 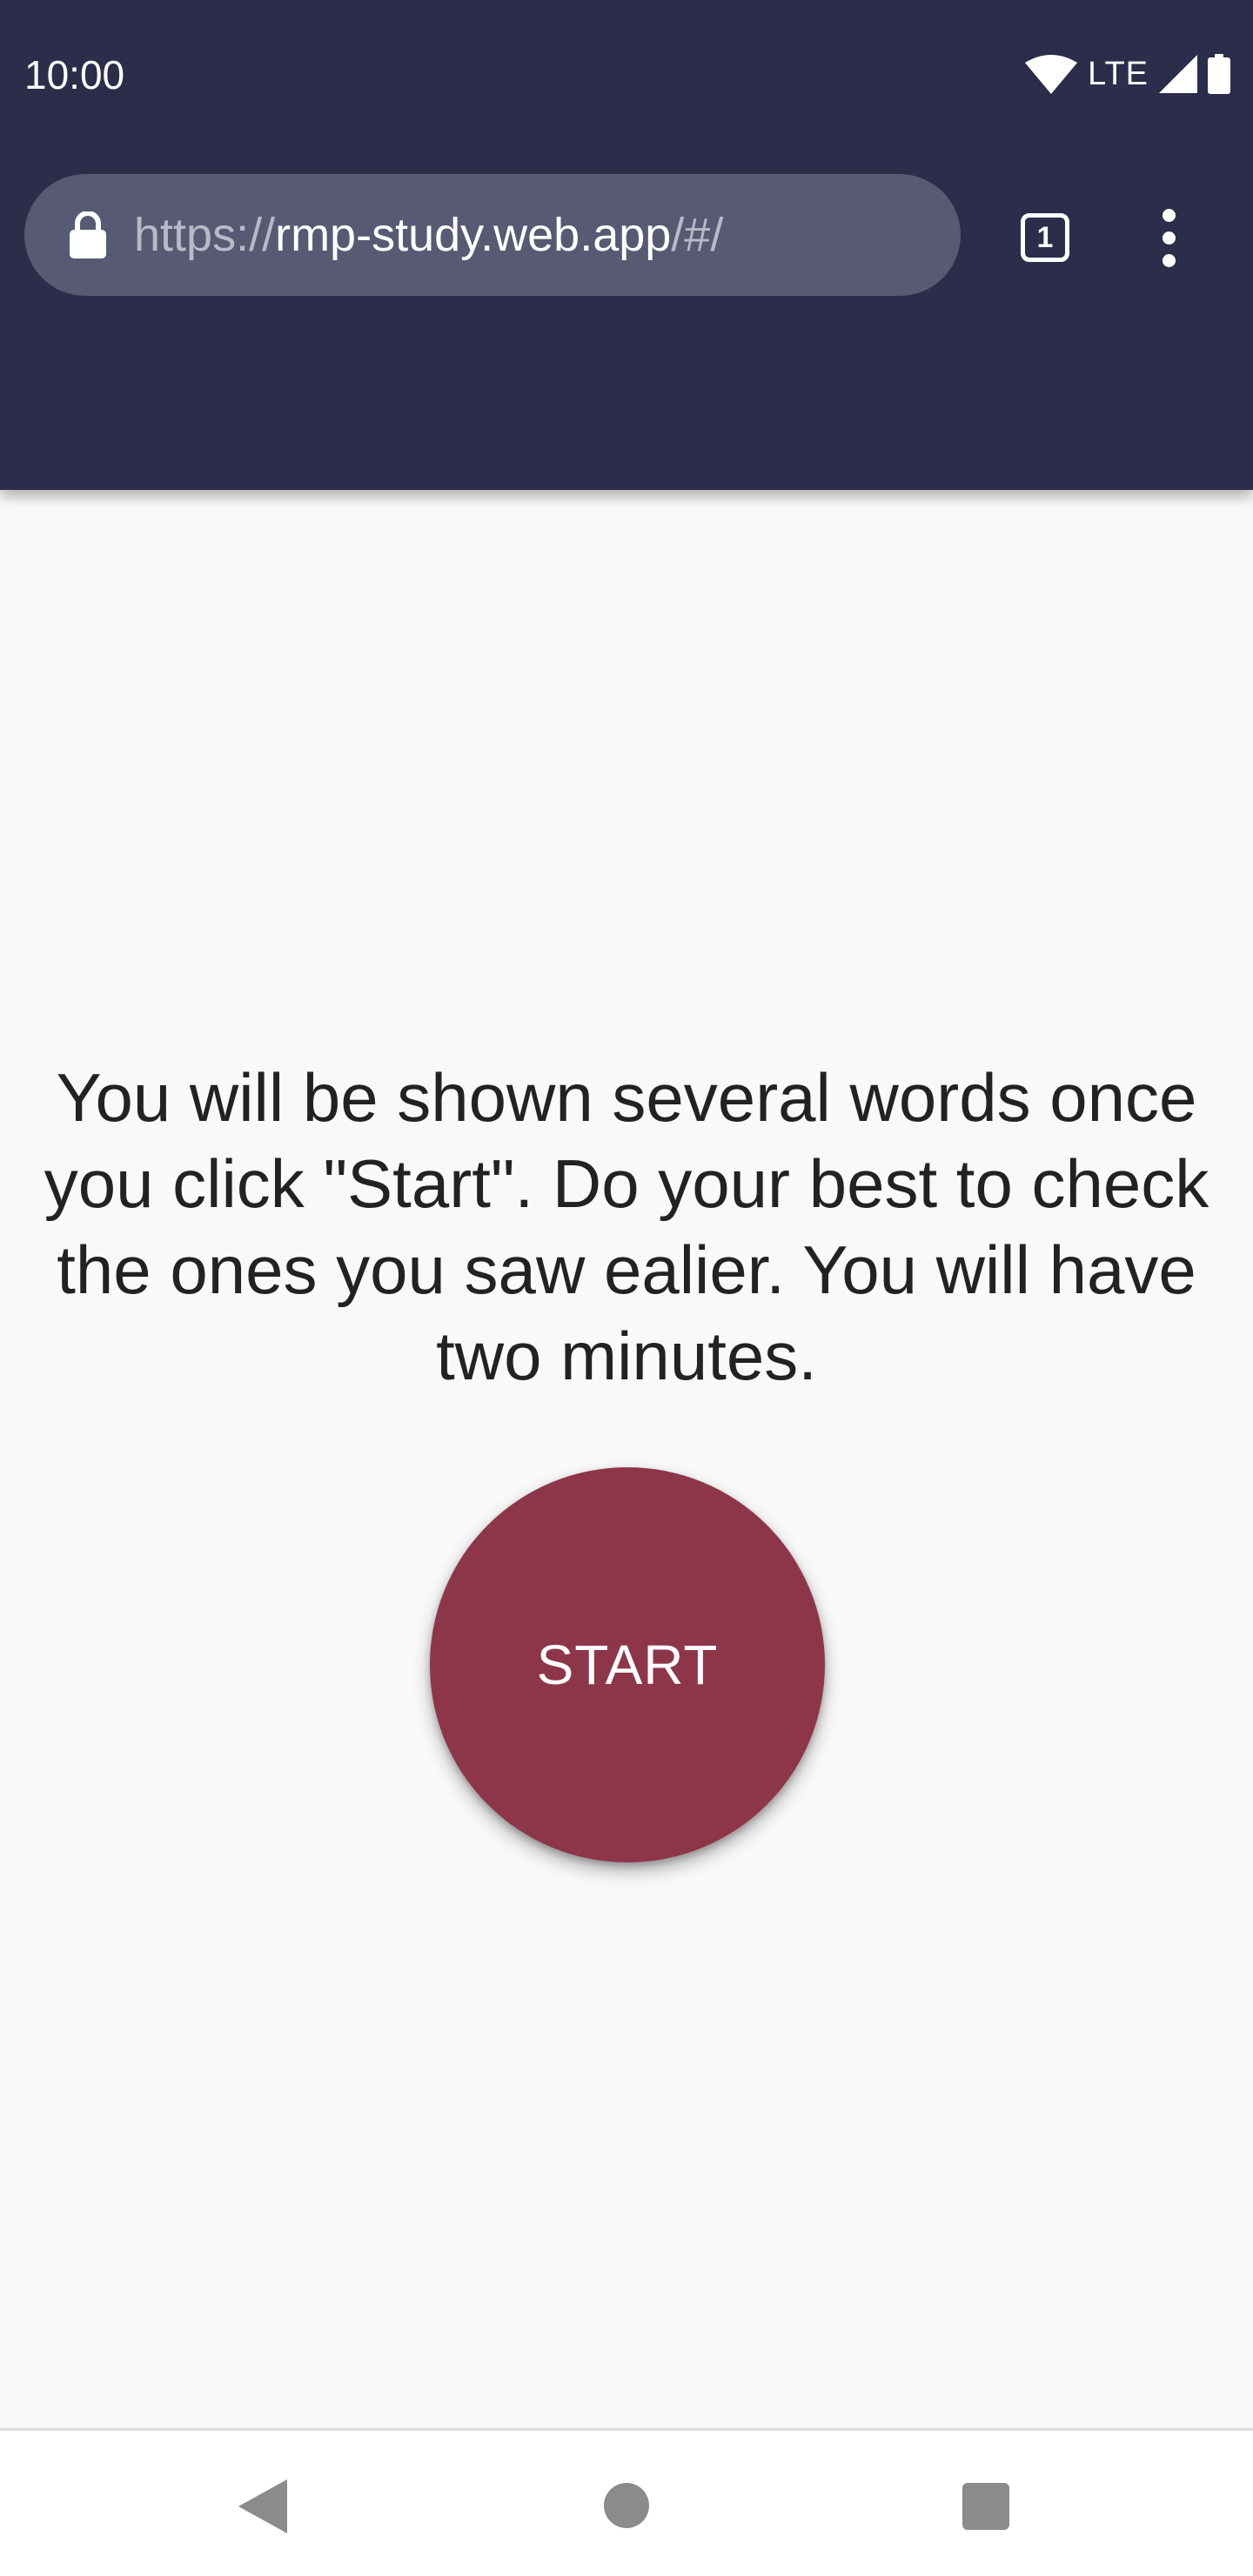 What do you see at coordinates (626, 2505) in the screenshot?
I see `home-icon` at bounding box center [626, 2505].